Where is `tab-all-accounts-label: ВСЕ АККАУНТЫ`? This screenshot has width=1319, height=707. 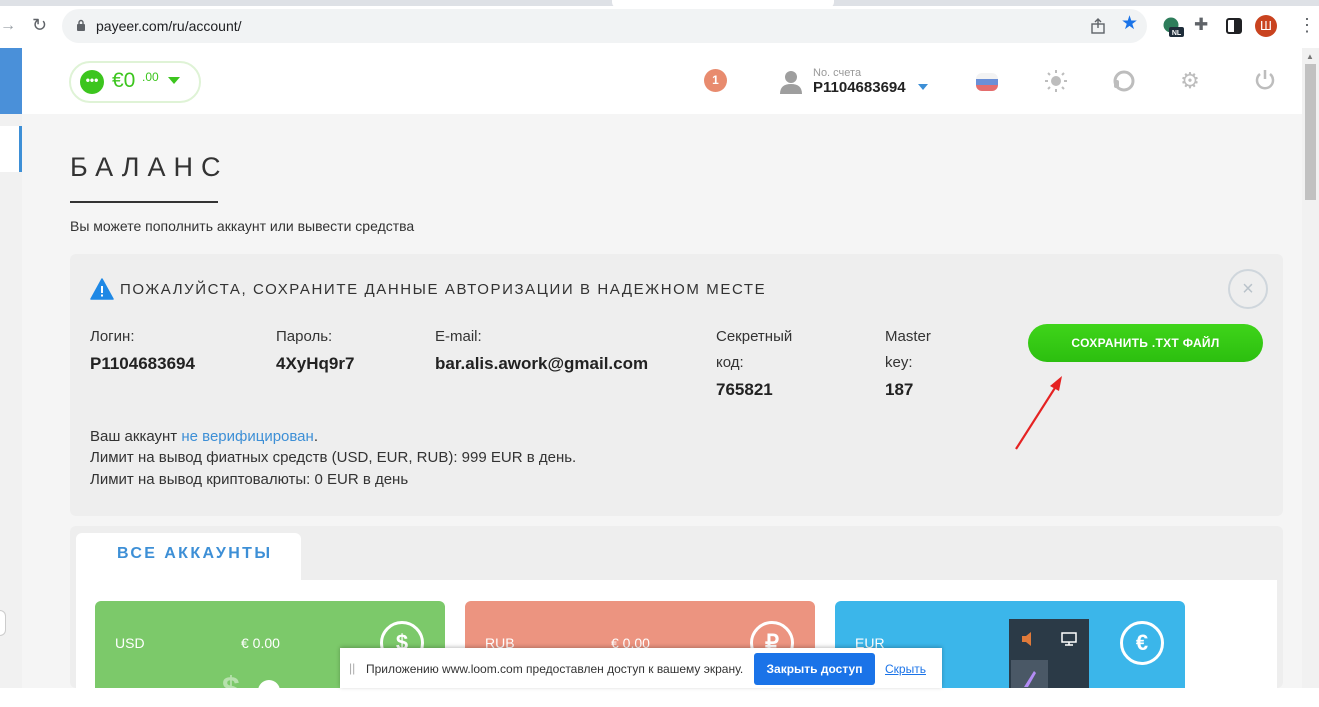 tab-all-accounts-label: ВСЕ АККАУНТЫ is located at coordinates (195, 553).